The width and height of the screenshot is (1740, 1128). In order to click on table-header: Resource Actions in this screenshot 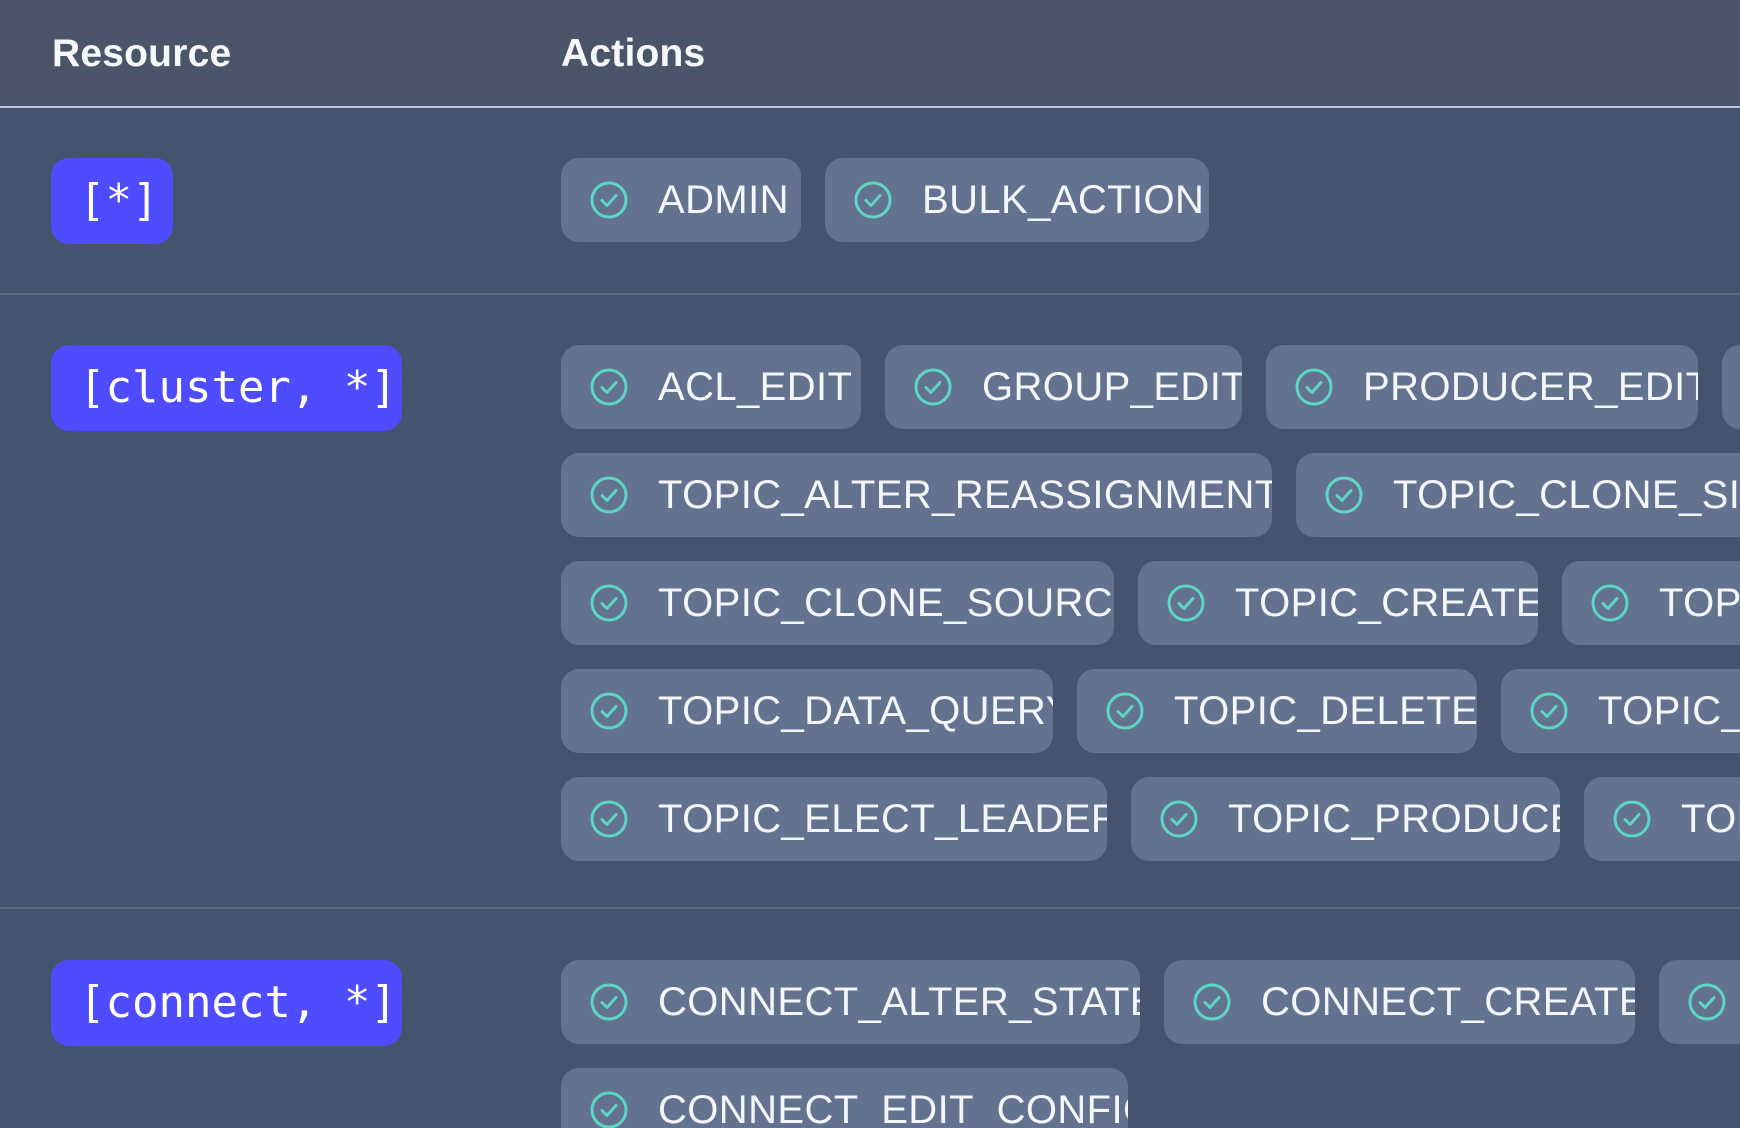, I will do `click(870, 54)`.